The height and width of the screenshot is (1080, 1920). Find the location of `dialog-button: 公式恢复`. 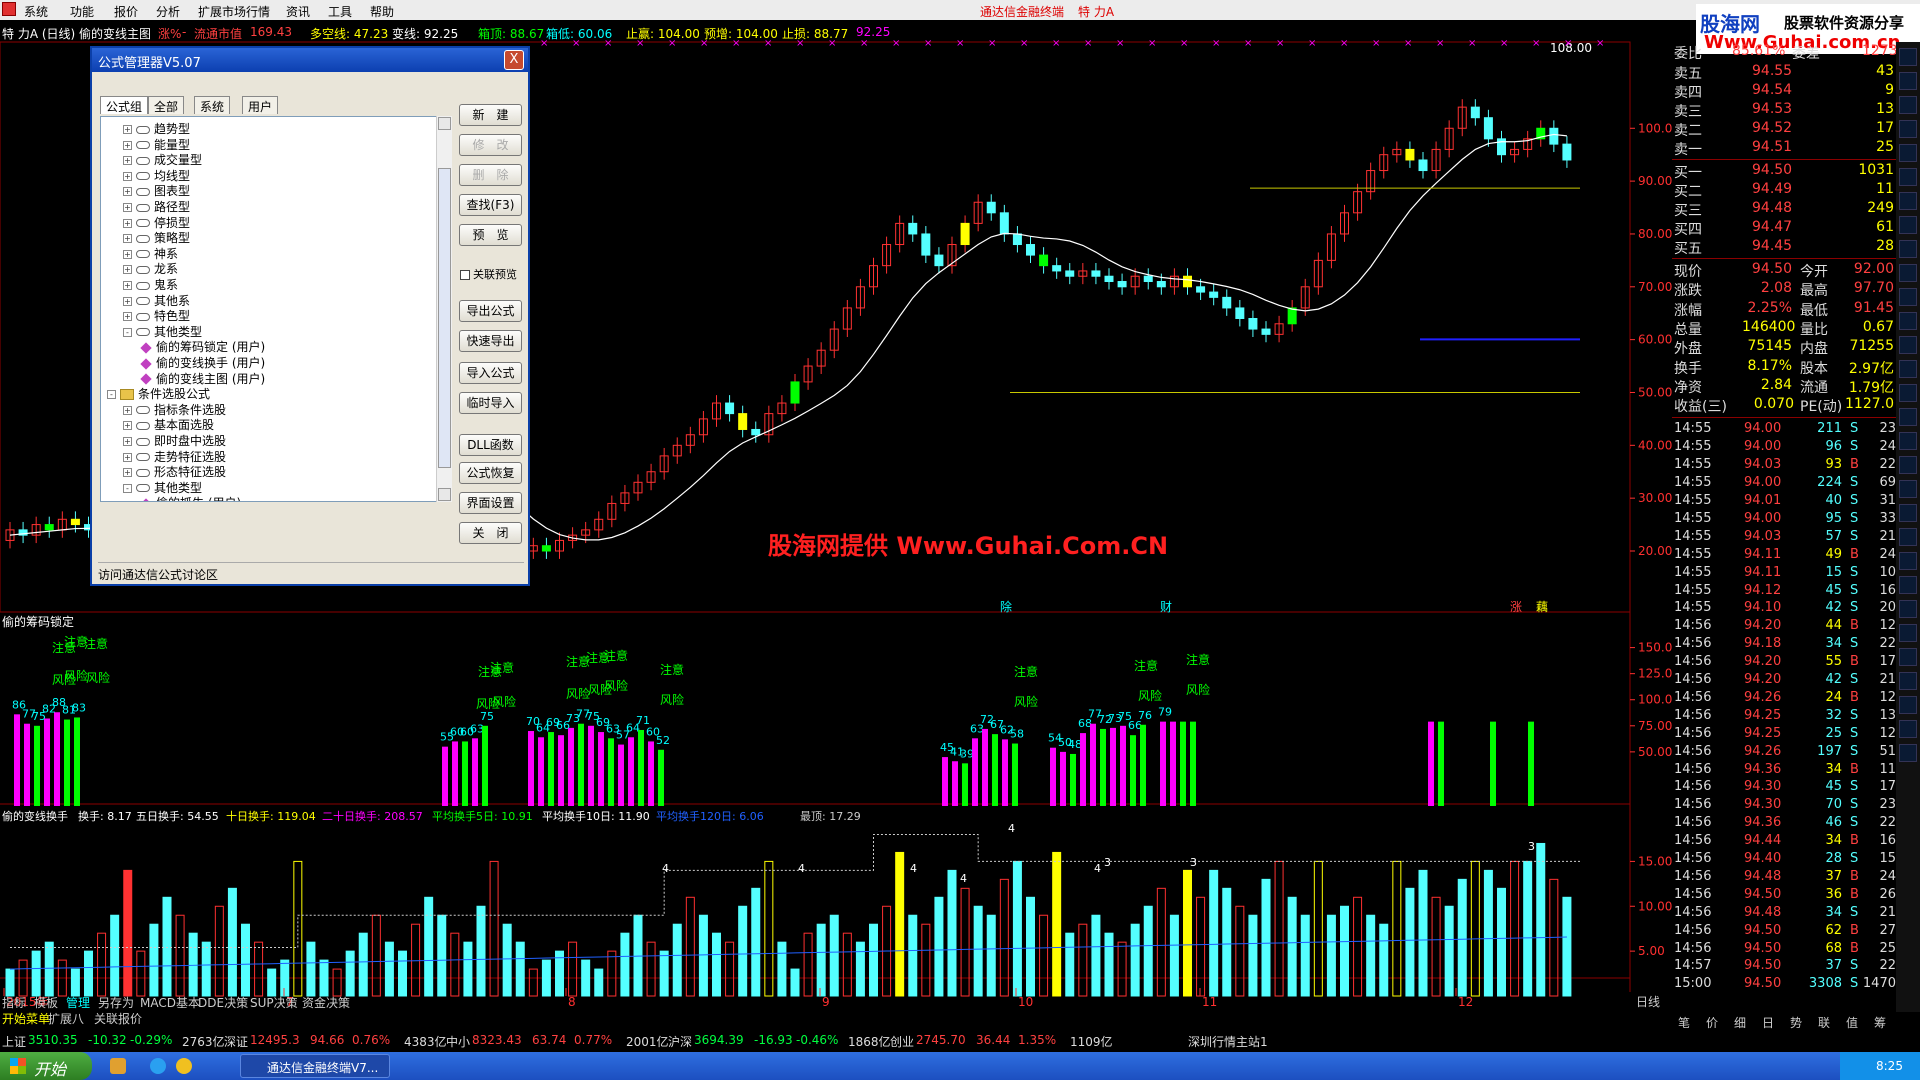

dialog-button: 公式恢复 is located at coordinates (490, 473).